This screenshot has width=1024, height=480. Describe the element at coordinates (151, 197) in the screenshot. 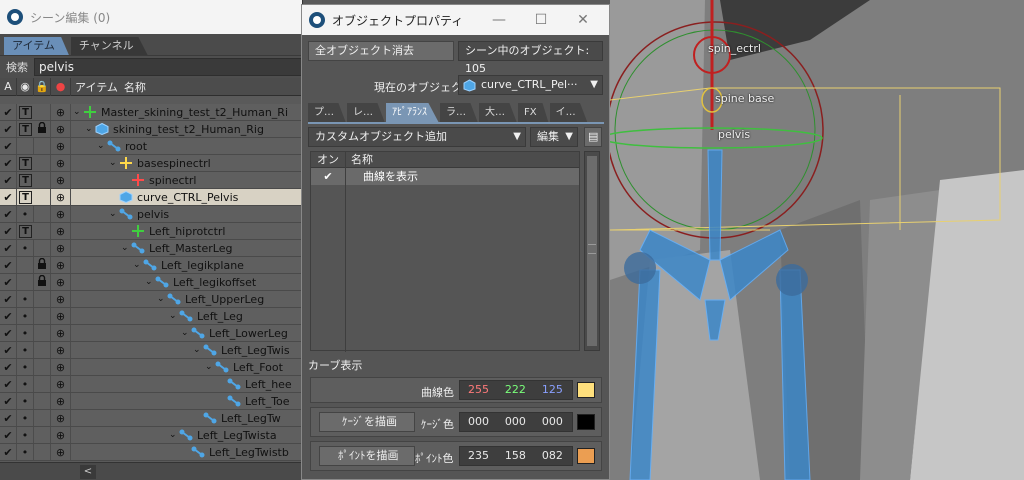

I see `table-row: ✔ T ⊕ curve_CTRL_Pelvis` at that location.